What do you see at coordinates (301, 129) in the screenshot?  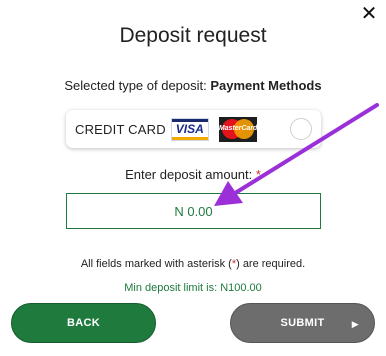 I see `payment-method-radio` at bounding box center [301, 129].